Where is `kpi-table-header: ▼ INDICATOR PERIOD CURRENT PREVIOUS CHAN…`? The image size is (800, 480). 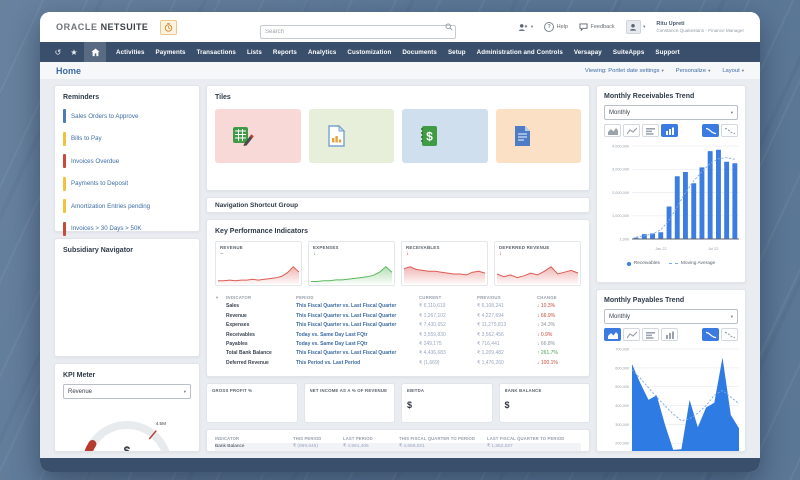 kpi-table-header: ▼ INDICATOR PERIOD CURRENT PREVIOUS CHAN… is located at coordinates (398, 297).